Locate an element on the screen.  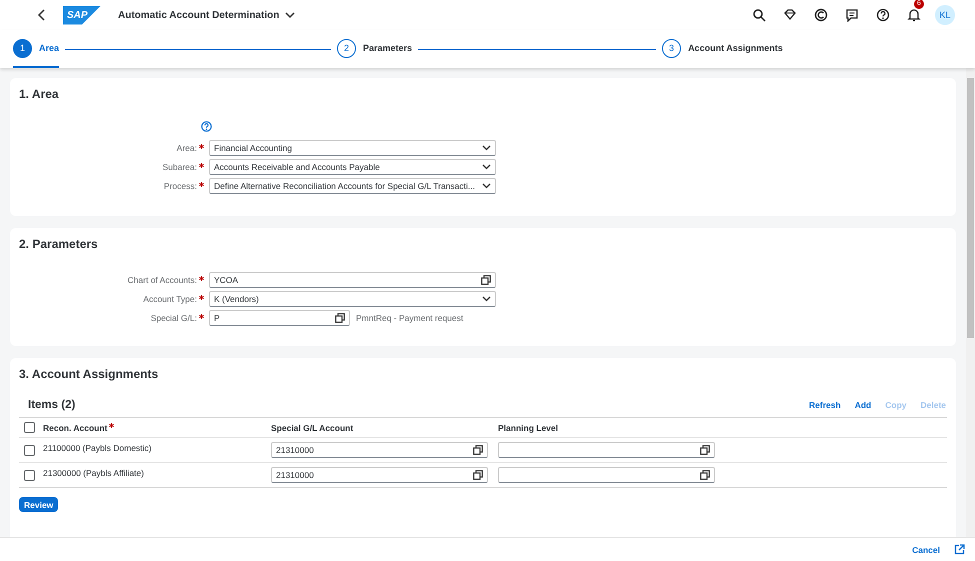
field-label: Subarea: is located at coordinates (179, 167).